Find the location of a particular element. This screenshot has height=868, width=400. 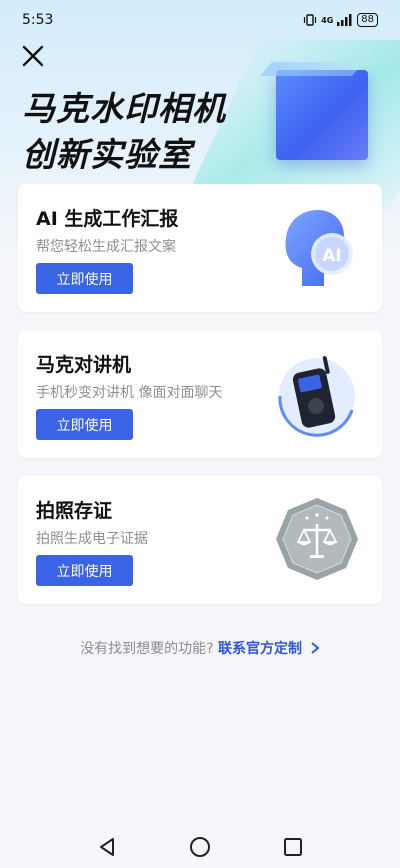

page-title-line1: 马克水印相机 is located at coordinates (124, 108).